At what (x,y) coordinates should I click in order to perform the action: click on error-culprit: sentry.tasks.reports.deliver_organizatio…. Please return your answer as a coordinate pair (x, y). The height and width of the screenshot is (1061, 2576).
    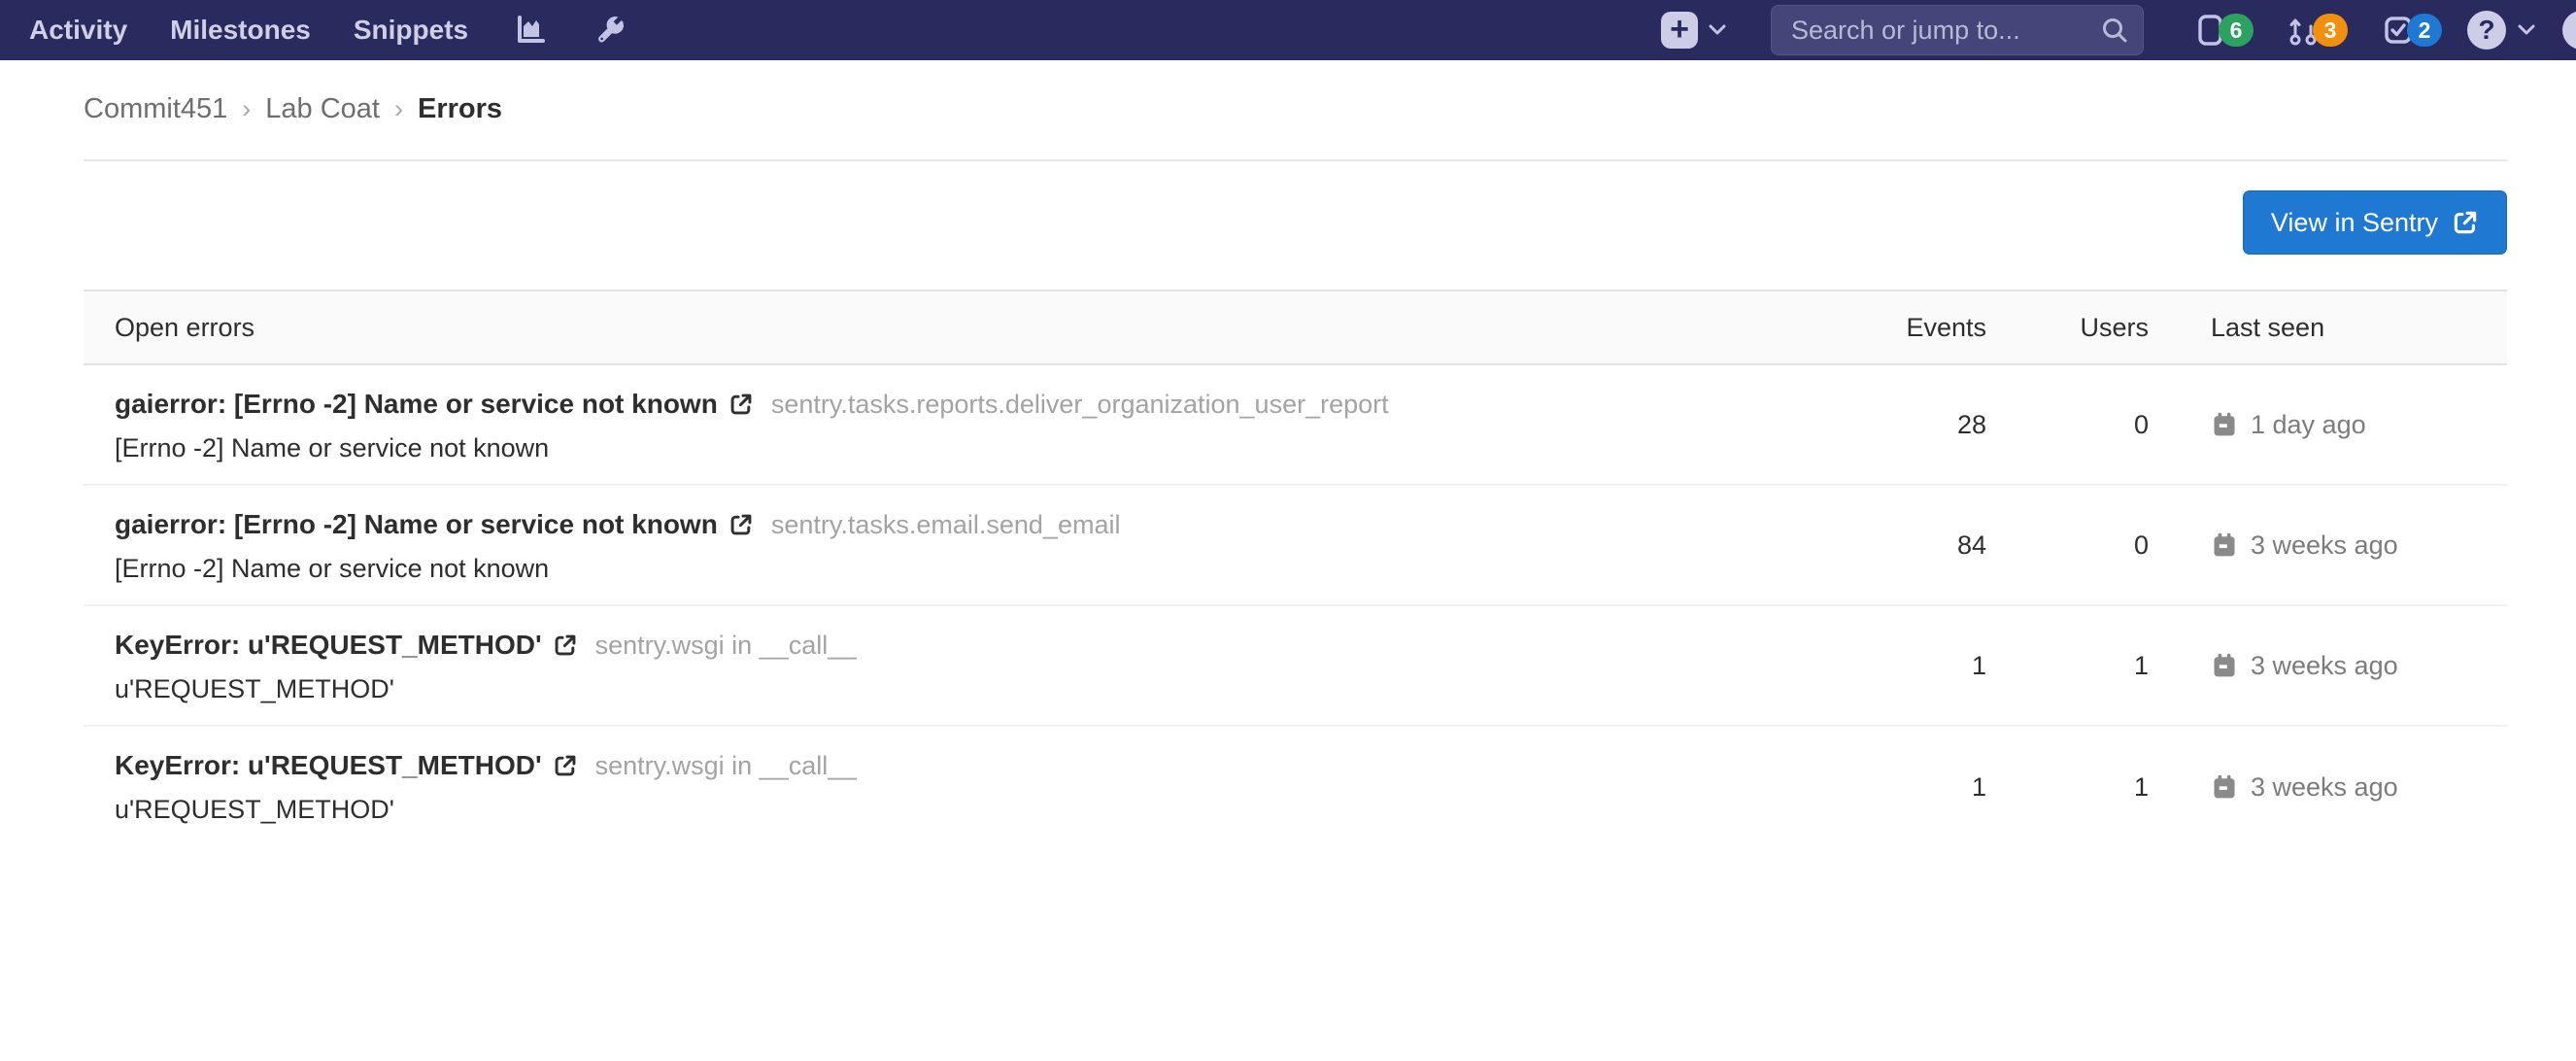
    Looking at the image, I should click on (1079, 404).